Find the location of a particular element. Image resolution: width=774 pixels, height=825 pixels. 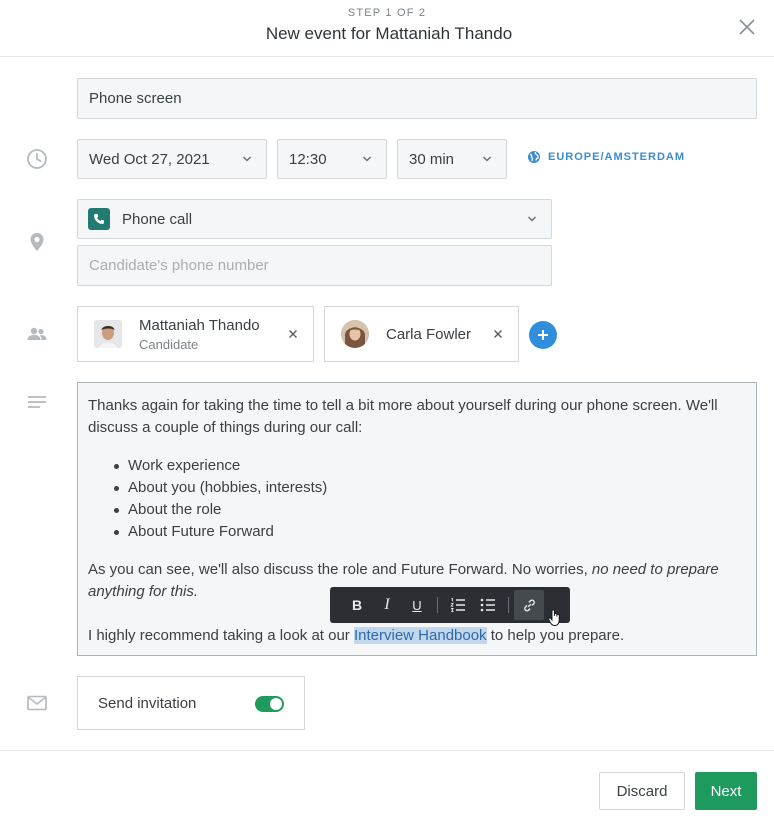

attendee-role: Candidate is located at coordinates (169, 344).